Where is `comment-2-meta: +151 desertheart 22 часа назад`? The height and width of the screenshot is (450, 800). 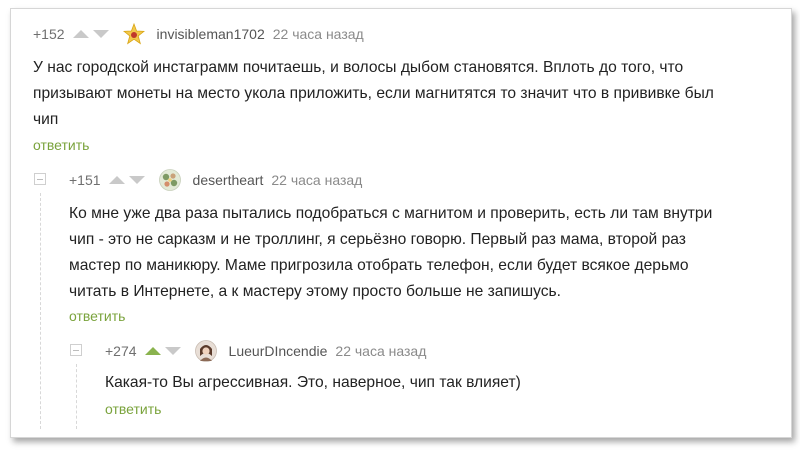
comment-2-meta: +151 desertheart 22 часа назад is located at coordinates (215, 180).